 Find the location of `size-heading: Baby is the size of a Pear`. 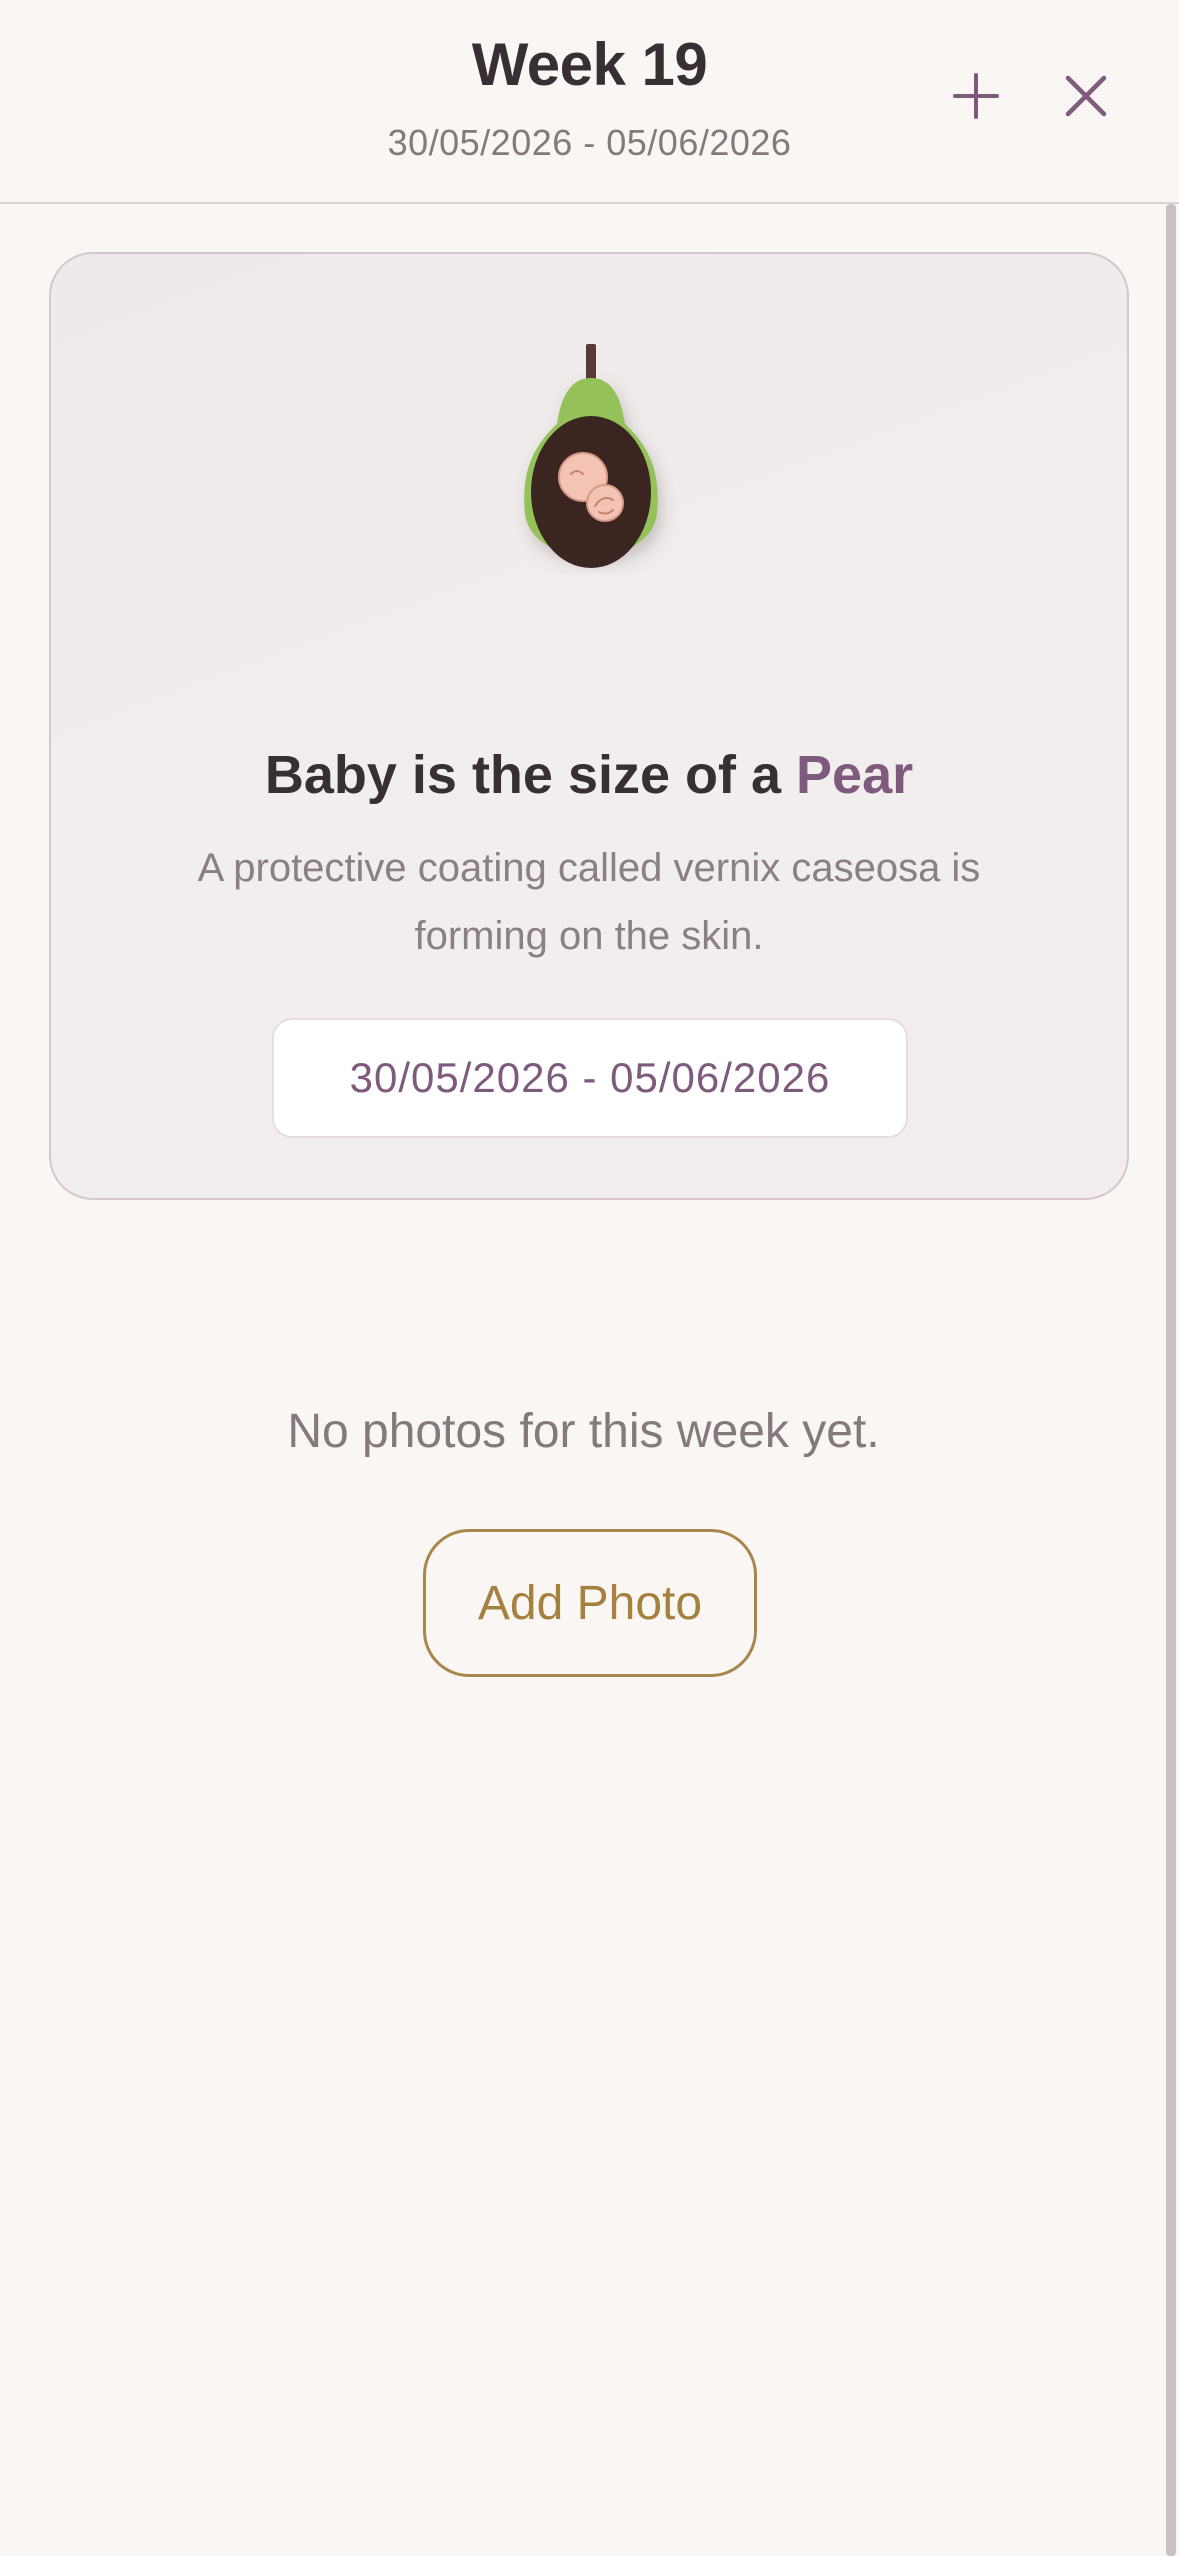

size-heading: Baby is the size of a Pear is located at coordinates (589, 775).